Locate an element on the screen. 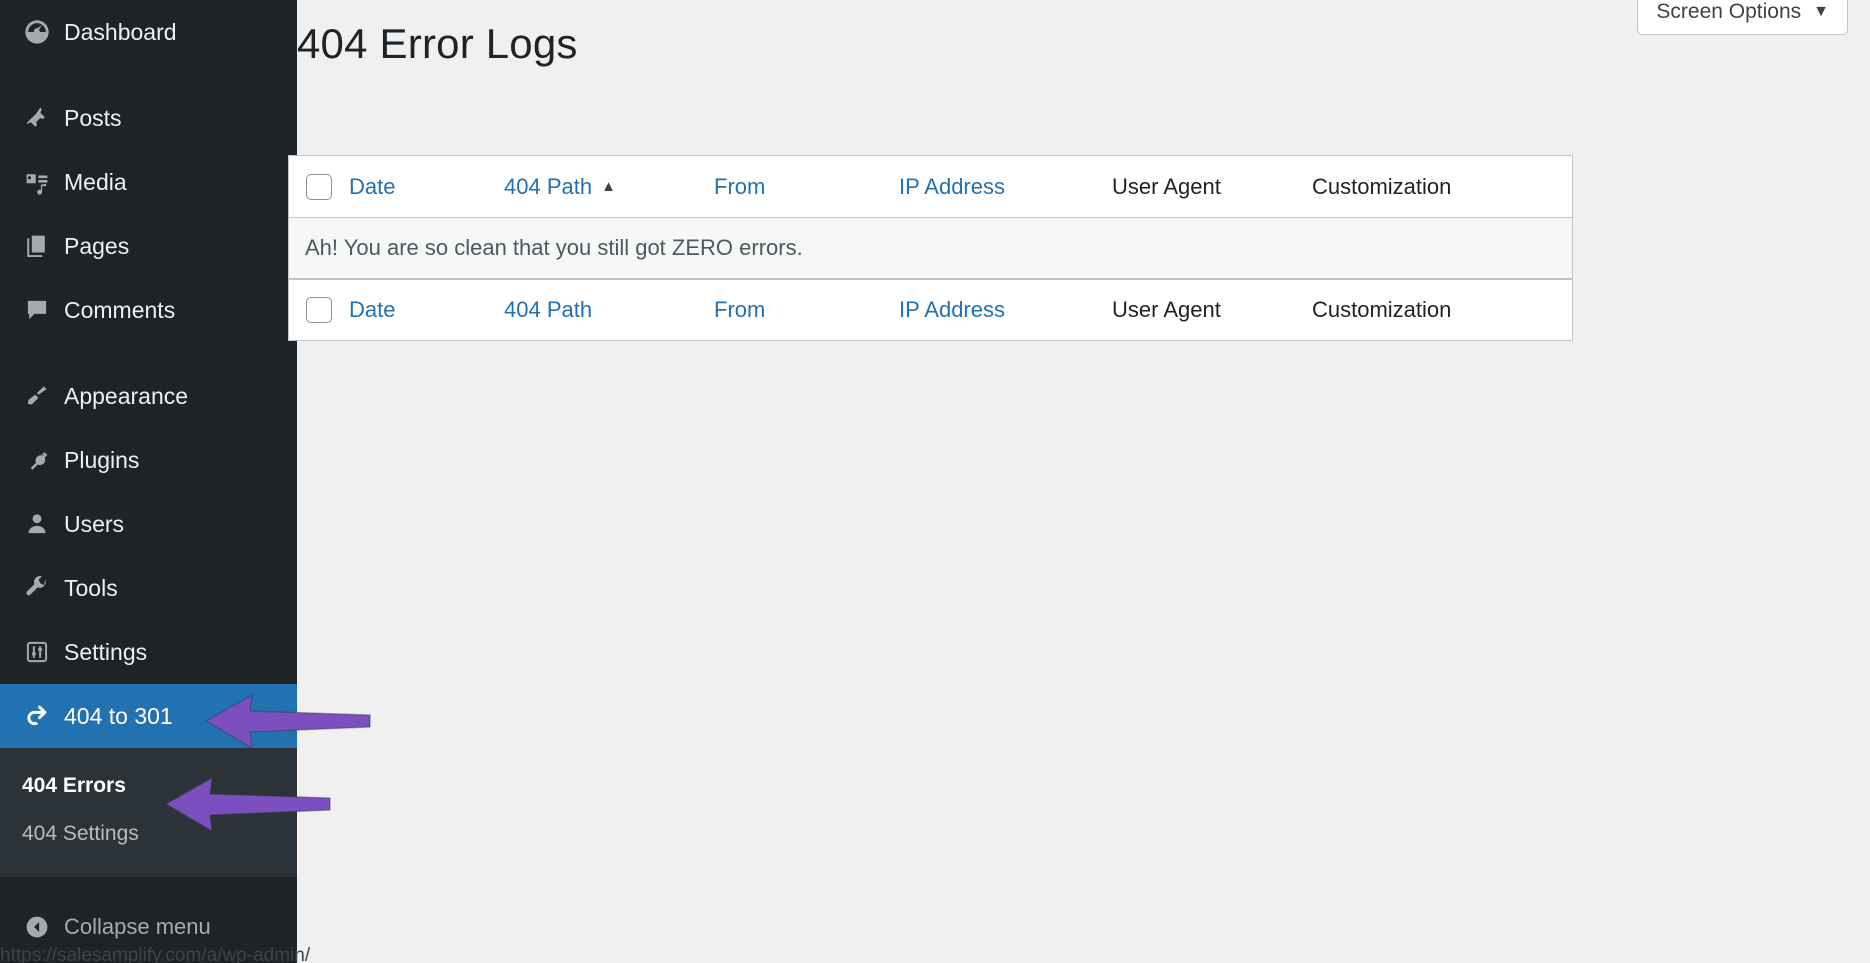  column-footer-ip-address: IP Address is located at coordinates (1005, 310).